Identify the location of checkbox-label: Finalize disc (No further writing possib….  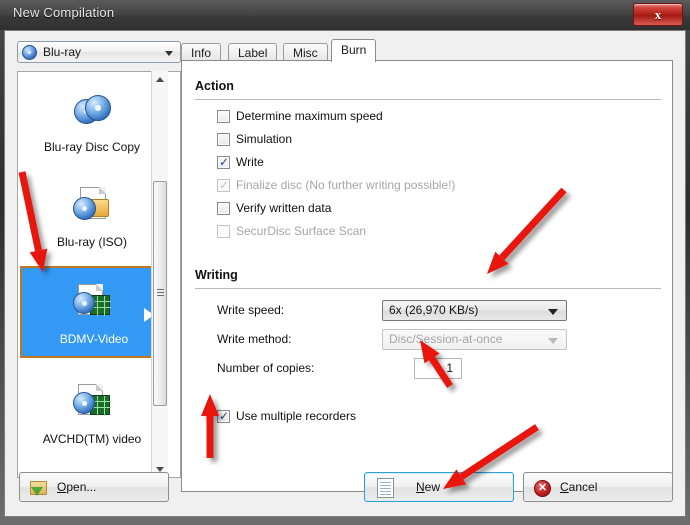
(346, 185).